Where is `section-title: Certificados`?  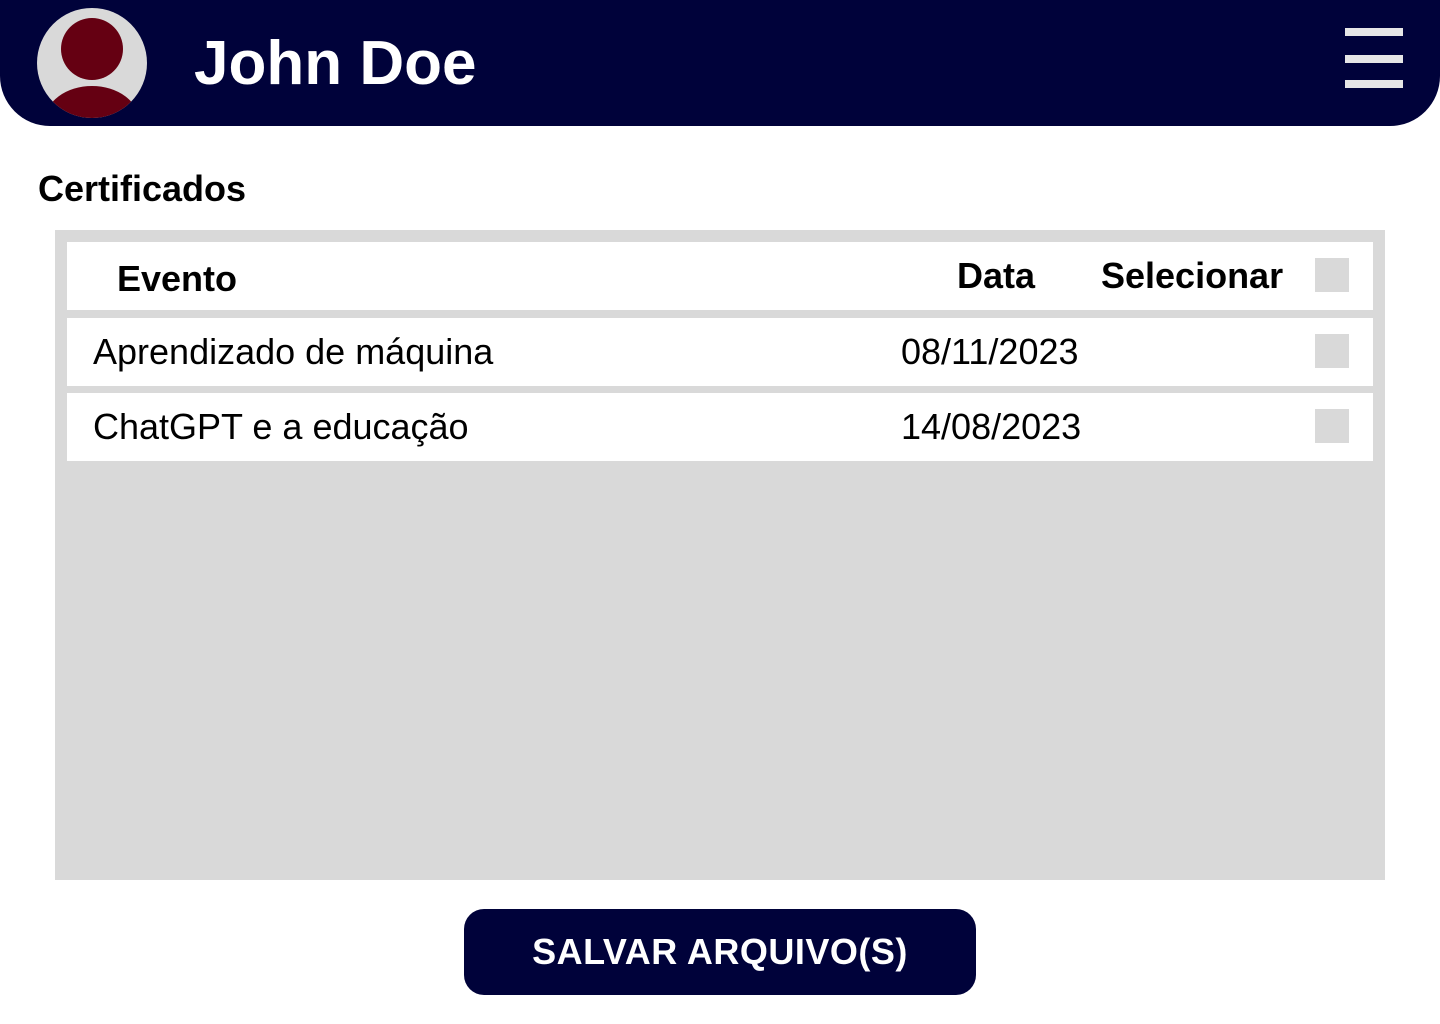 section-title: Certificados is located at coordinates (142, 188).